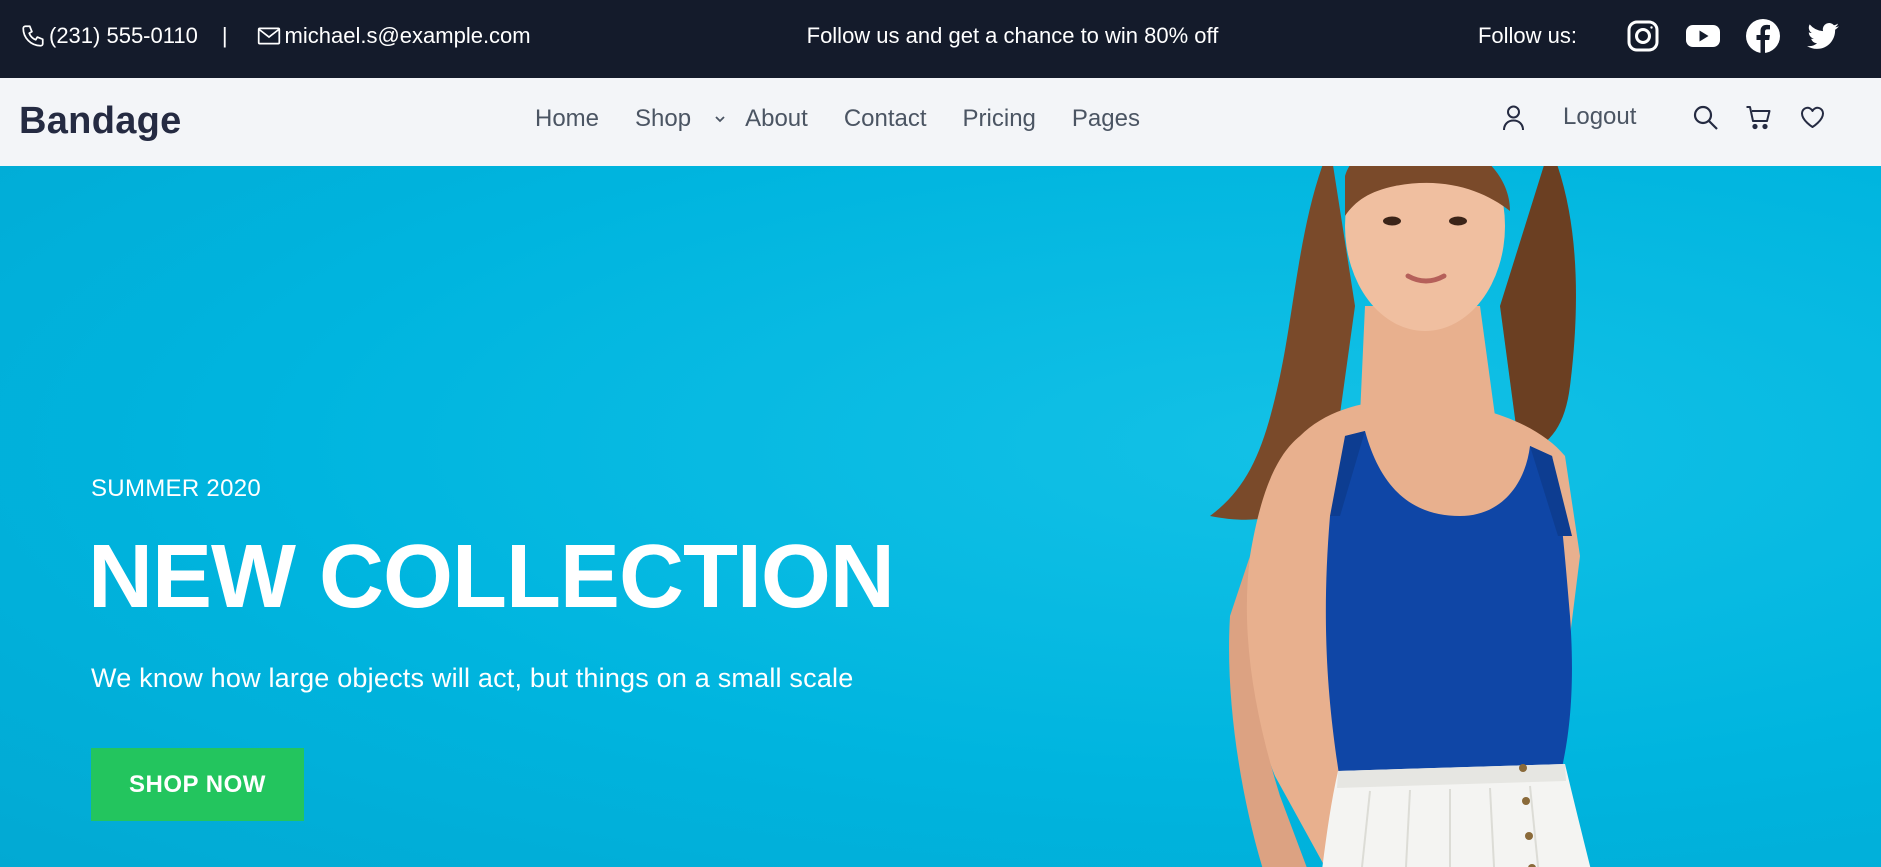 The width and height of the screenshot is (1881, 867). Describe the element at coordinates (1106, 119) in the screenshot. I see `nav-pages: Pages` at that location.